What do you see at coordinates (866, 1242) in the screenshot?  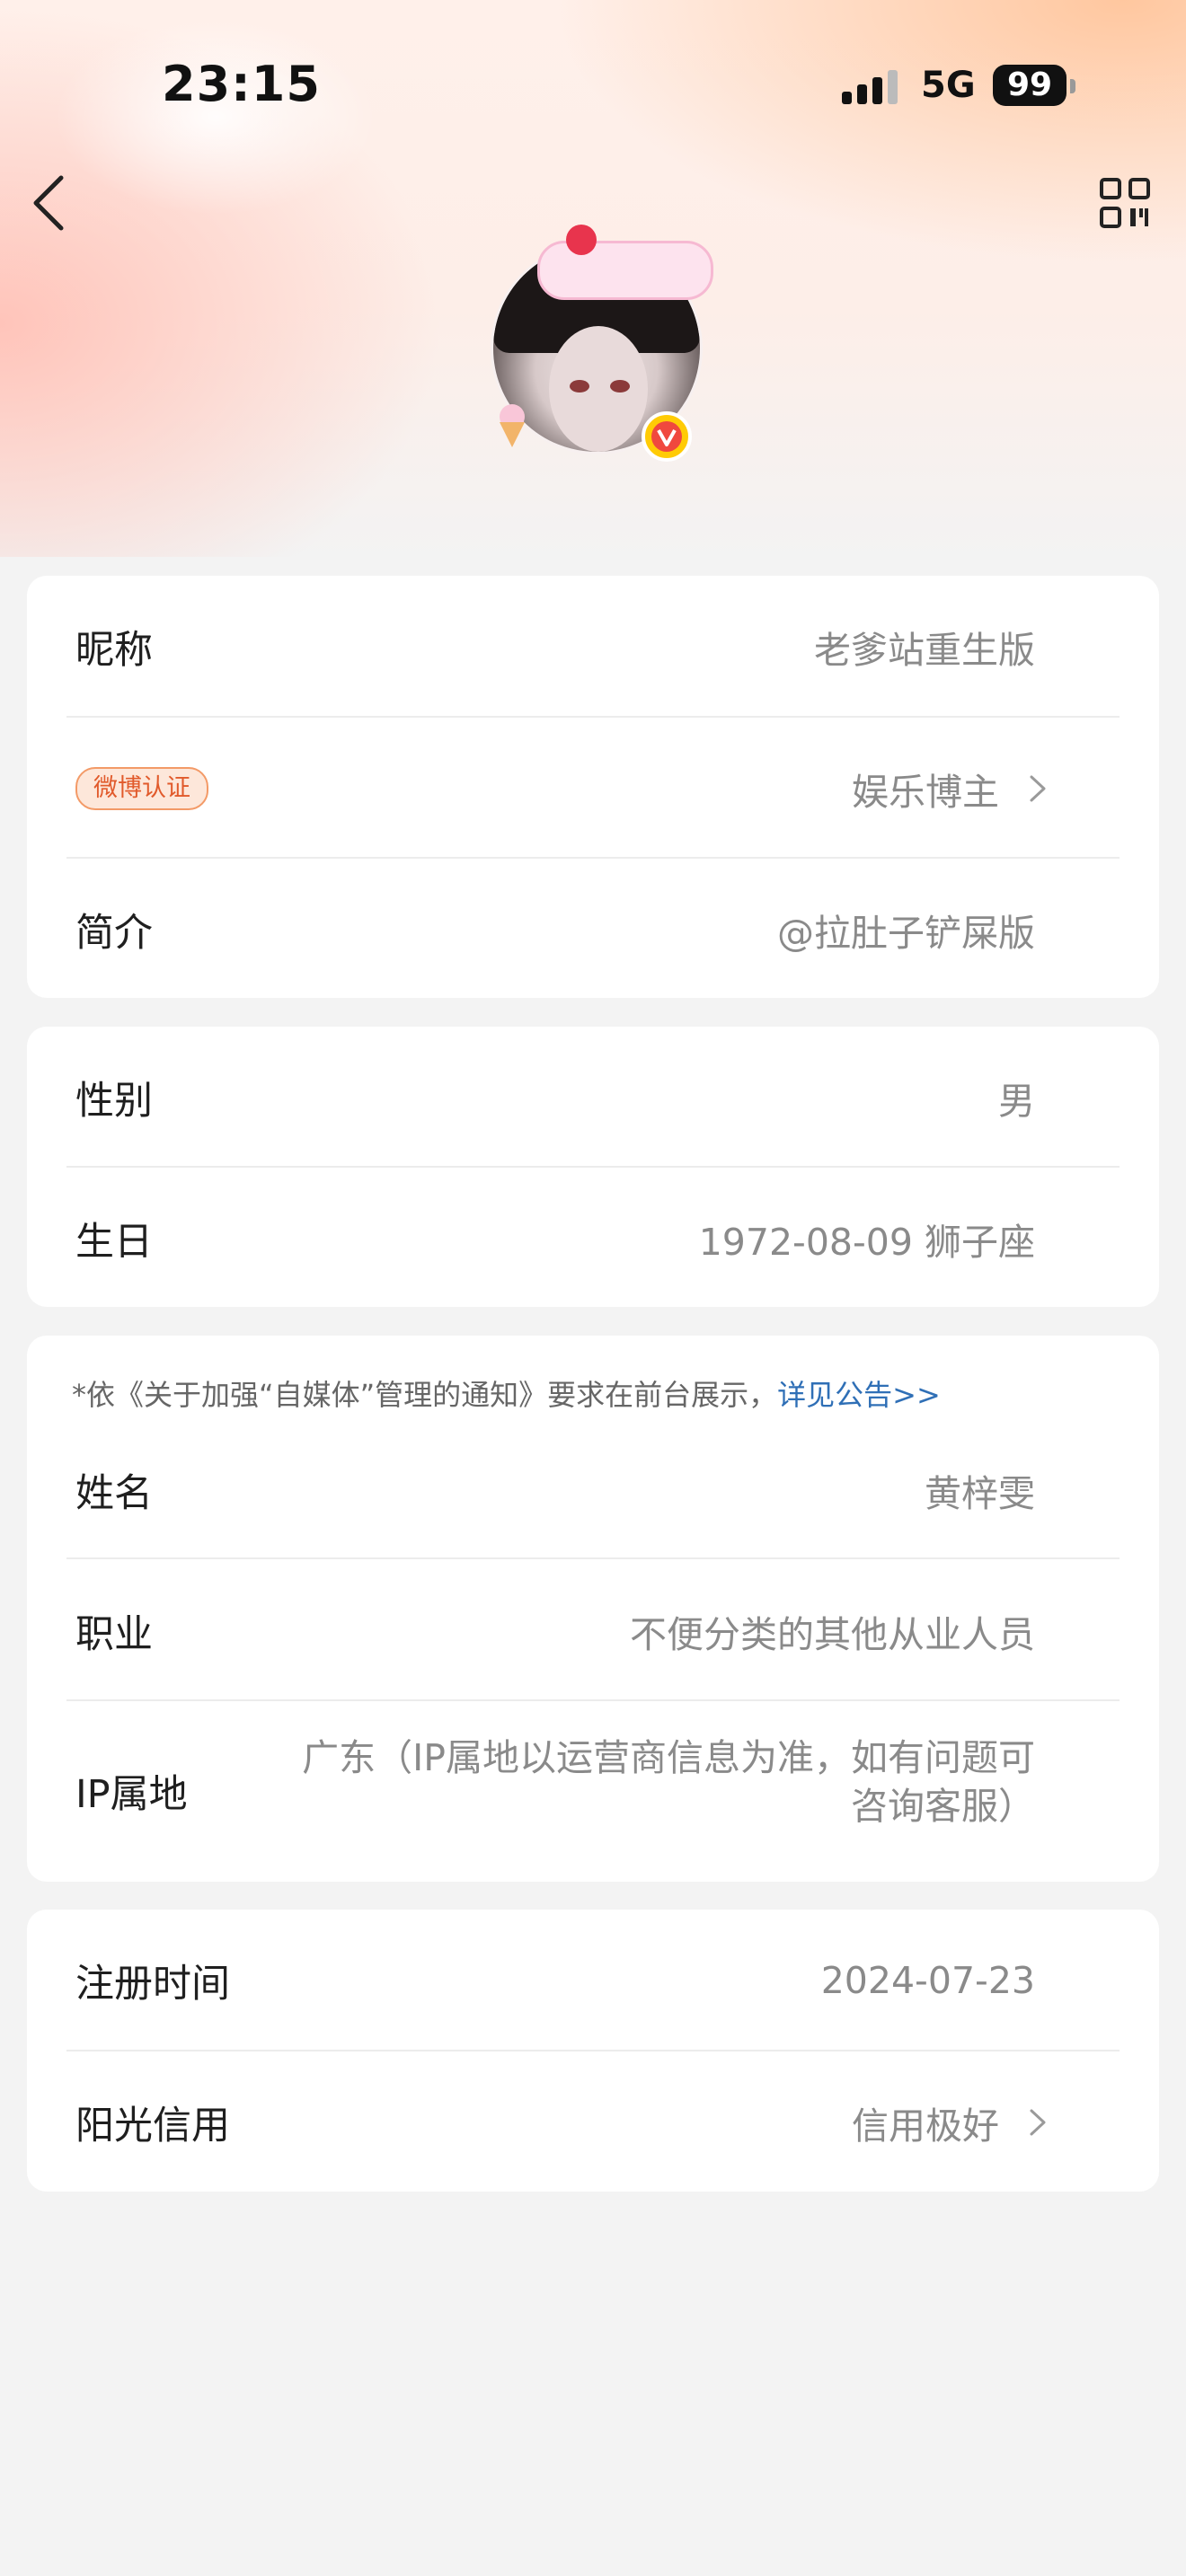 I see `birthday-value: 1972-08-09 狮子座` at bounding box center [866, 1242].